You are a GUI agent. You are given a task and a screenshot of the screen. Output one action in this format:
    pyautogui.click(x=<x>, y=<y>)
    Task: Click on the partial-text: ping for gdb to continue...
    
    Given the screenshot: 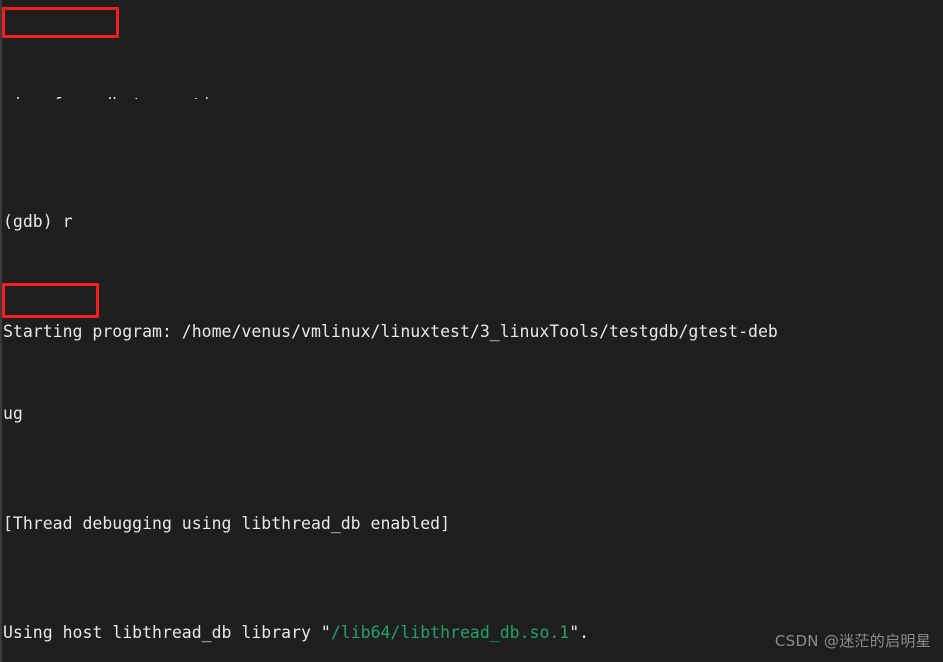 What is the action you would take?
    pyautogui.click(x=137, y=97)
    